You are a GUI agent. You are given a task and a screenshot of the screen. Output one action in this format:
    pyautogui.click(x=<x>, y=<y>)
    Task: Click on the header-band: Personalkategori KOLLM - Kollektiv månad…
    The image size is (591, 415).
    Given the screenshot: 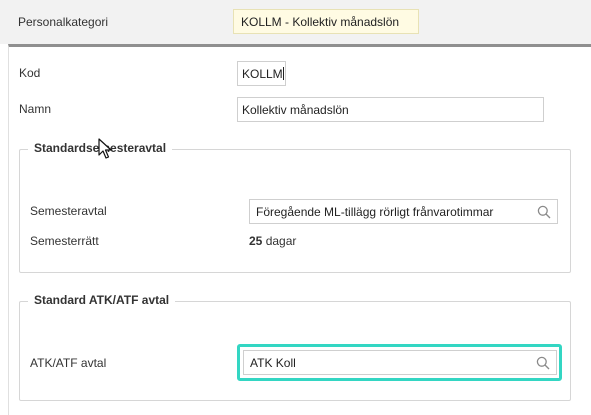 What is the action you would take?
    pyautogui.click(x=295, y=22)
    